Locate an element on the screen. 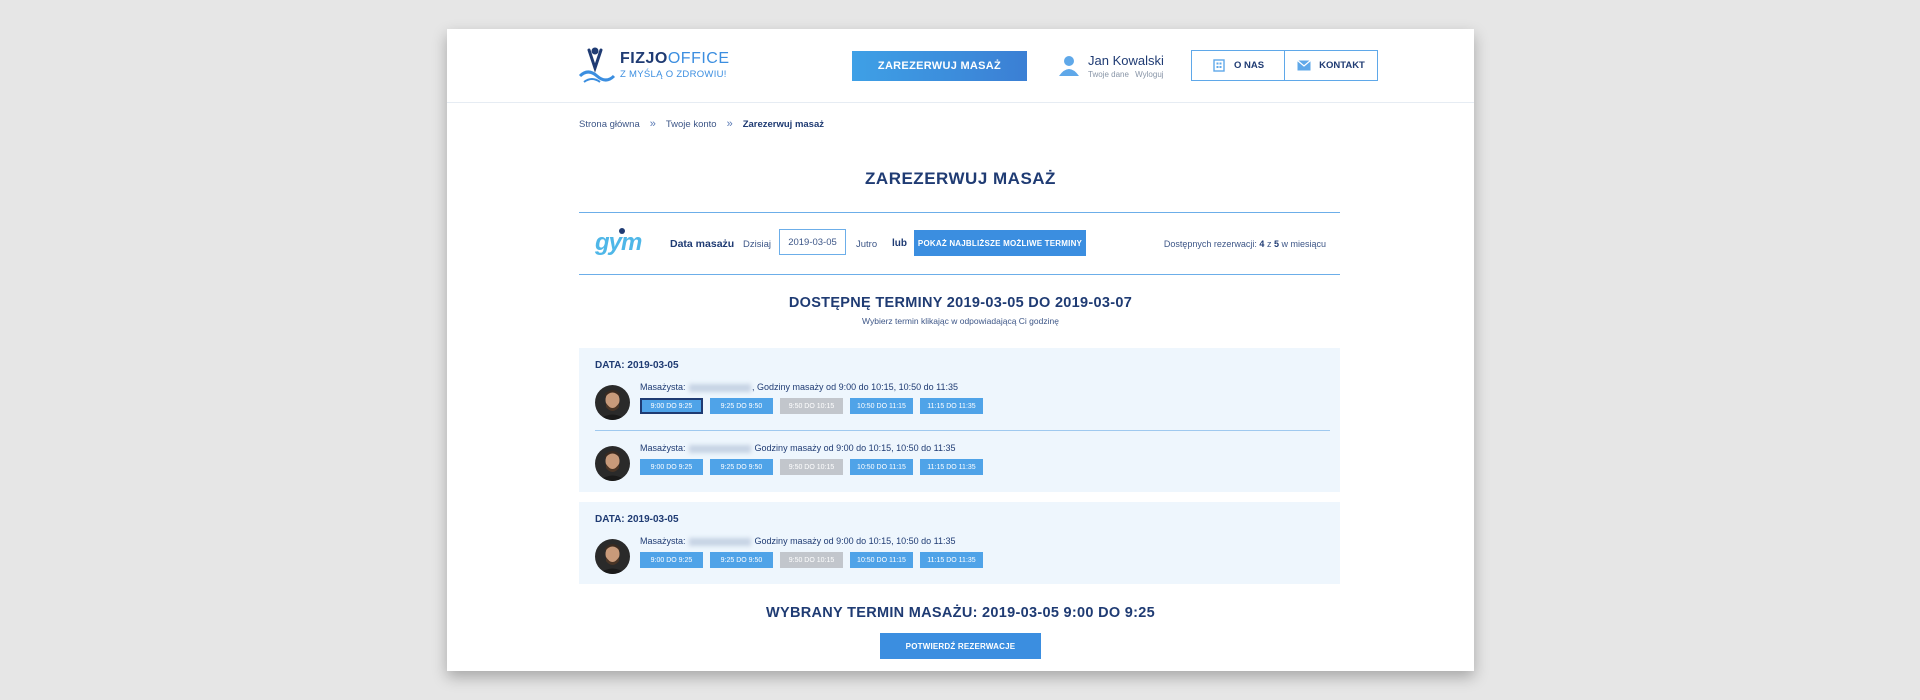 The image size is (1920, 700). logo-name: FIZJOOFFICE is located at coordinates (675, 58).